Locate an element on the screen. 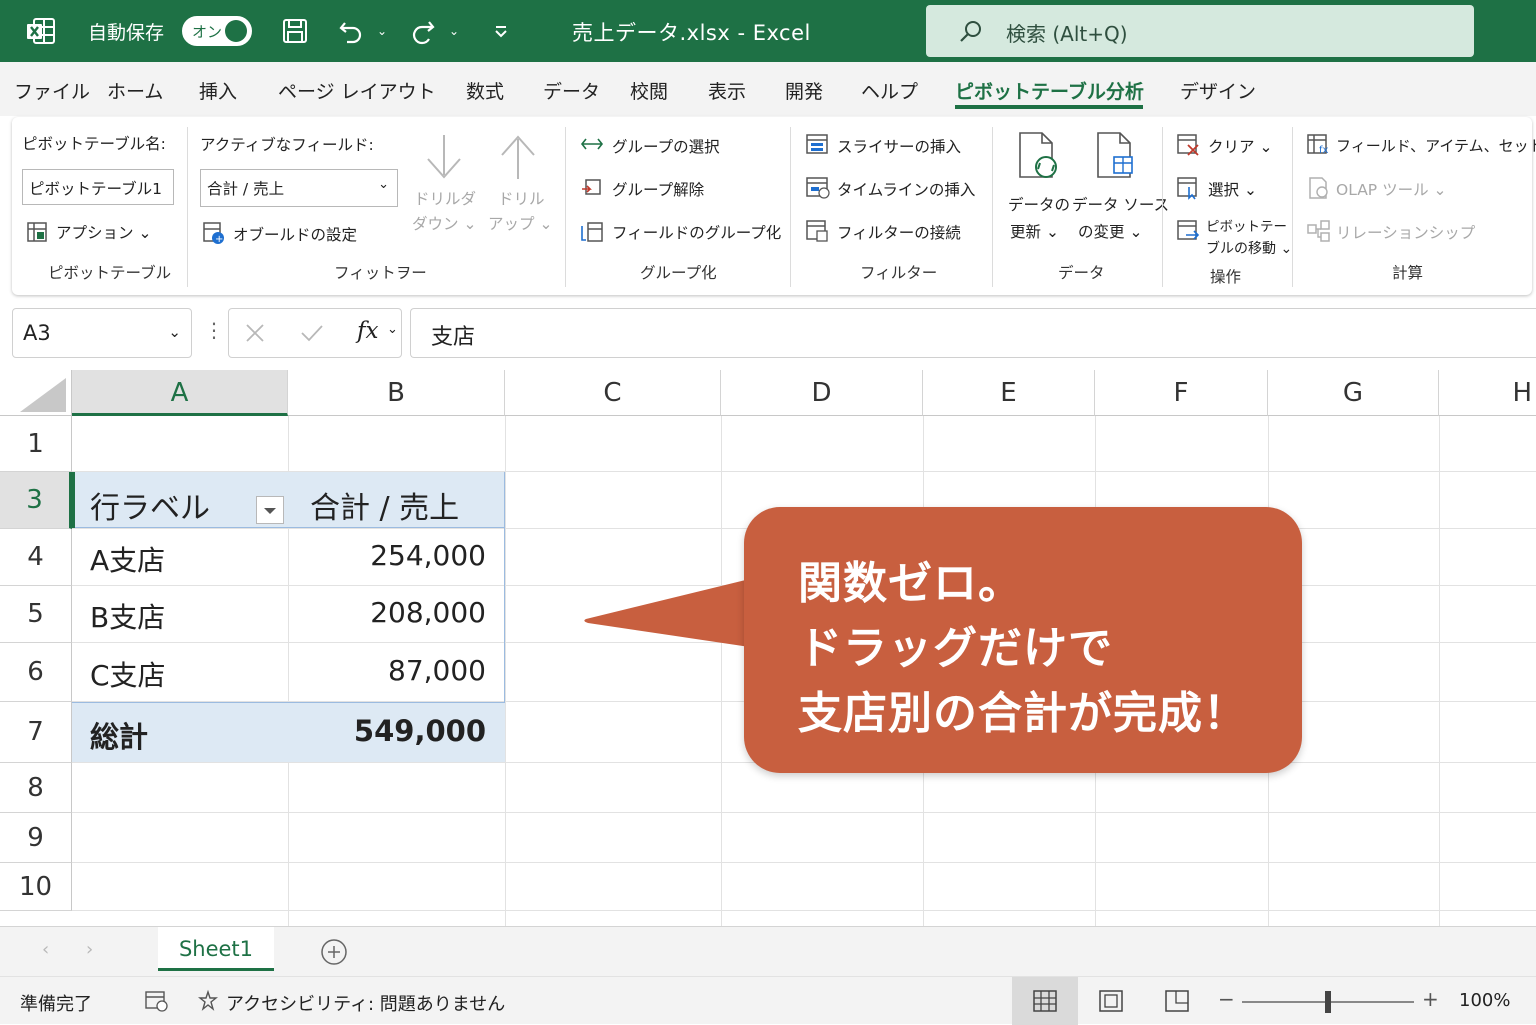 The height and width of the screenshot is (1025, 1536). column-header-d: D is located at coordinates (822, 393).